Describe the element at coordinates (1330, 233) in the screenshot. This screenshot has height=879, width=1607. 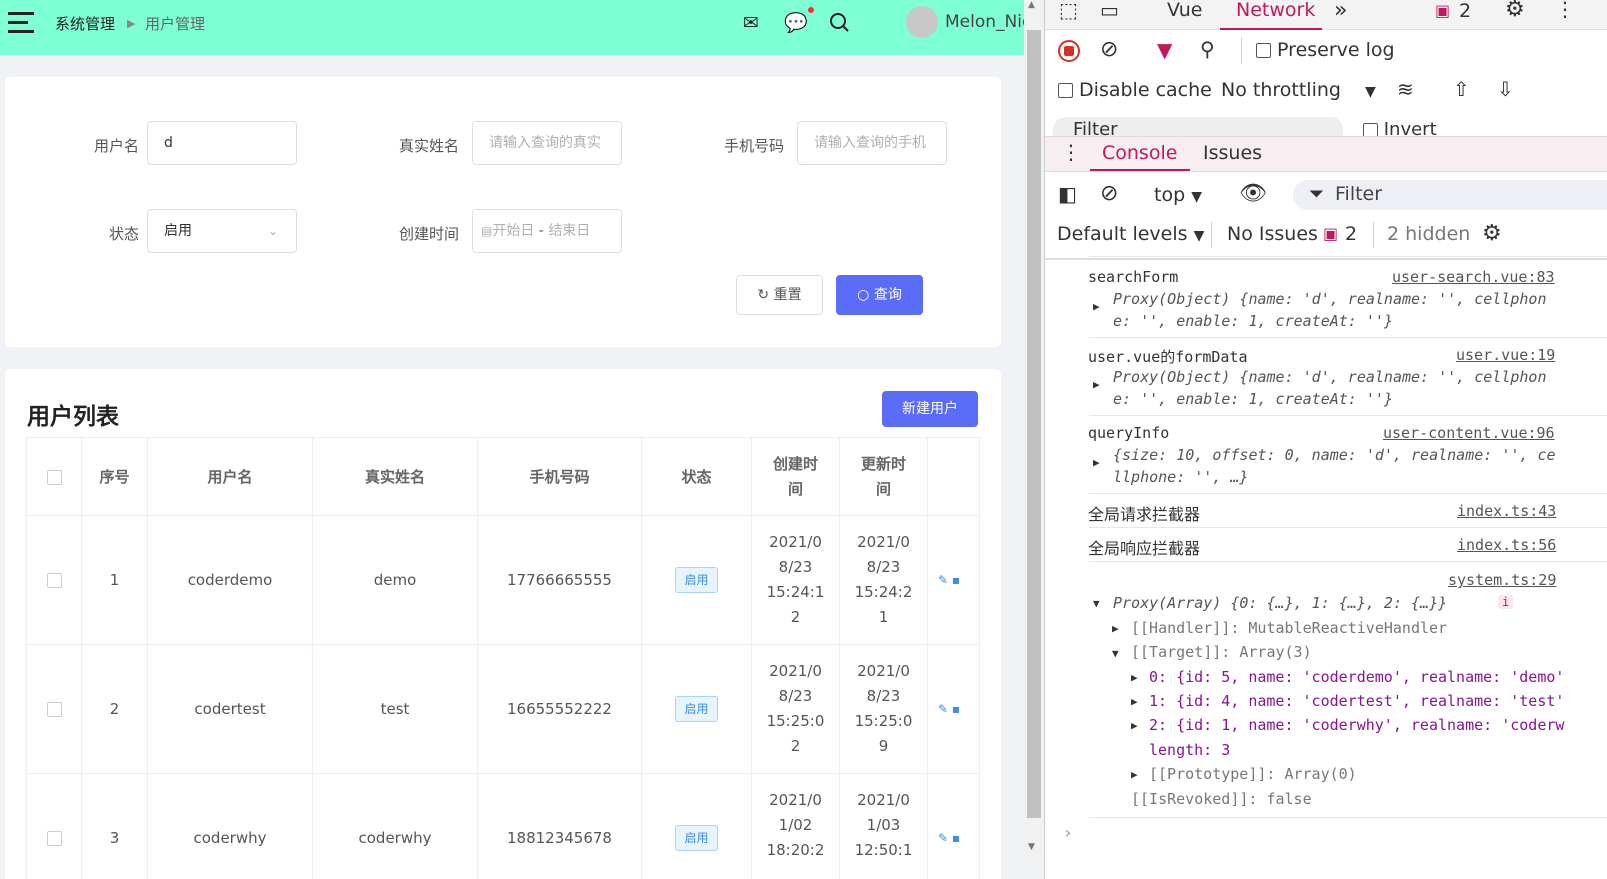
I see `issues-badge-icon: ▣` at that location.